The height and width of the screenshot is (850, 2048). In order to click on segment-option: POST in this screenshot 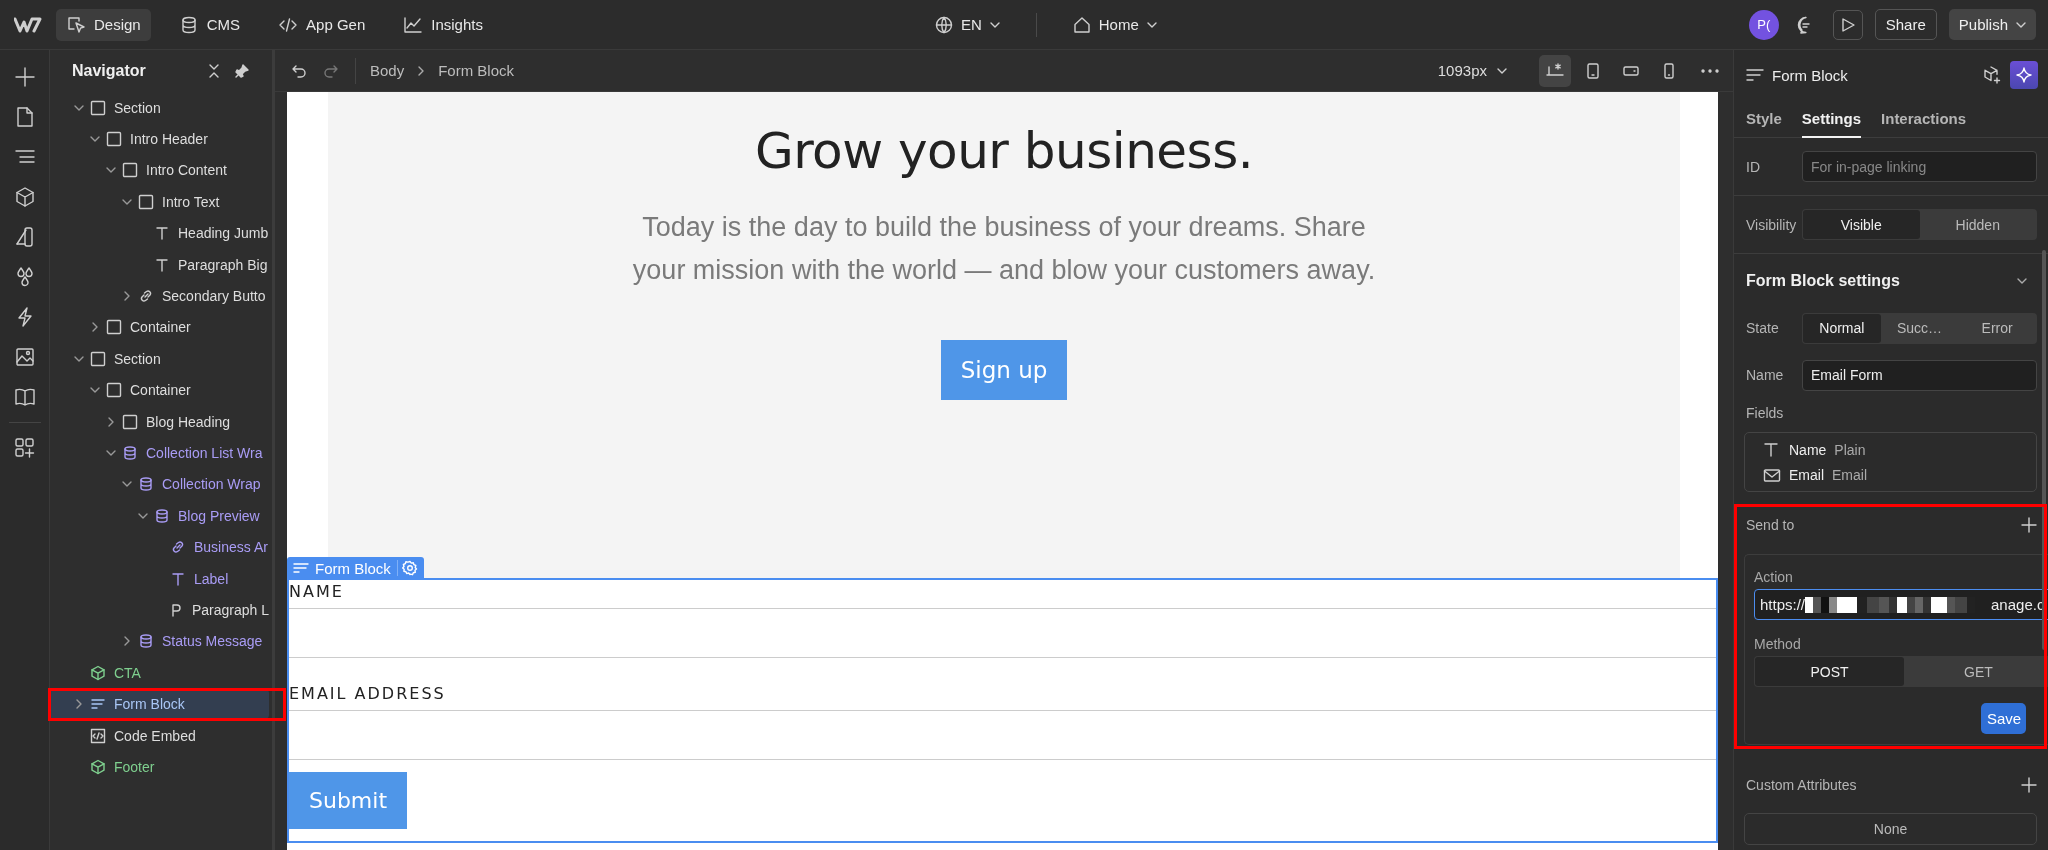, I will do `click(1829, 671)`.